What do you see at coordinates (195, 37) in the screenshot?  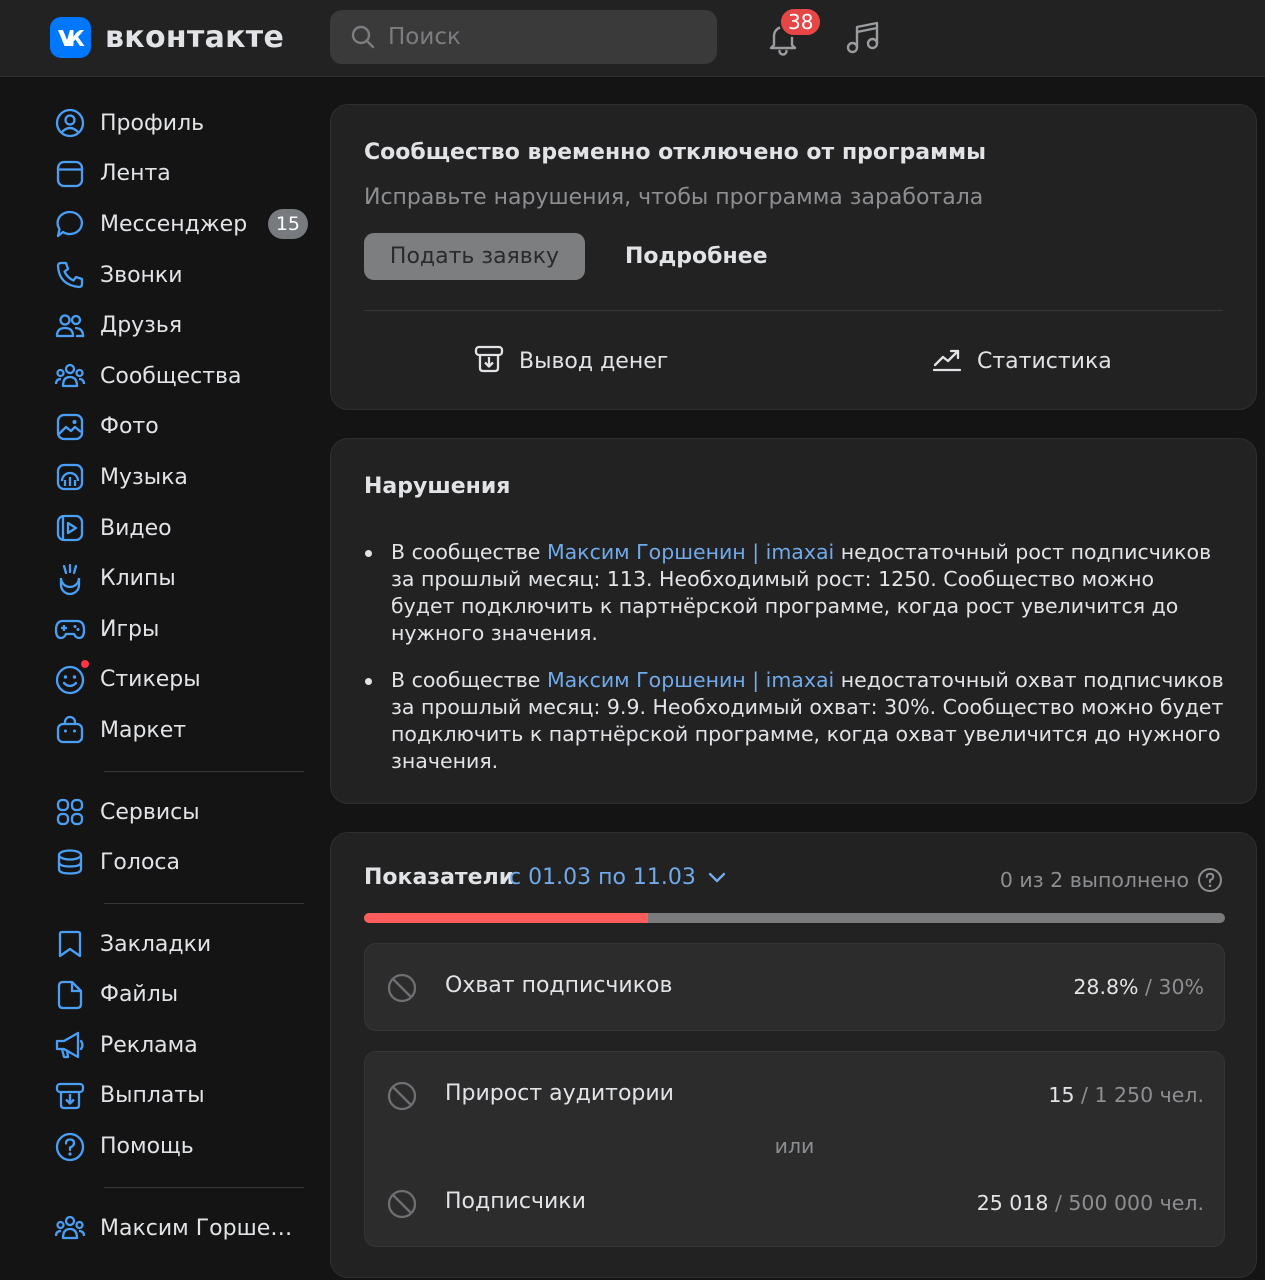 I see `logo-text: вконтакте` at bounding box center [195, 37].